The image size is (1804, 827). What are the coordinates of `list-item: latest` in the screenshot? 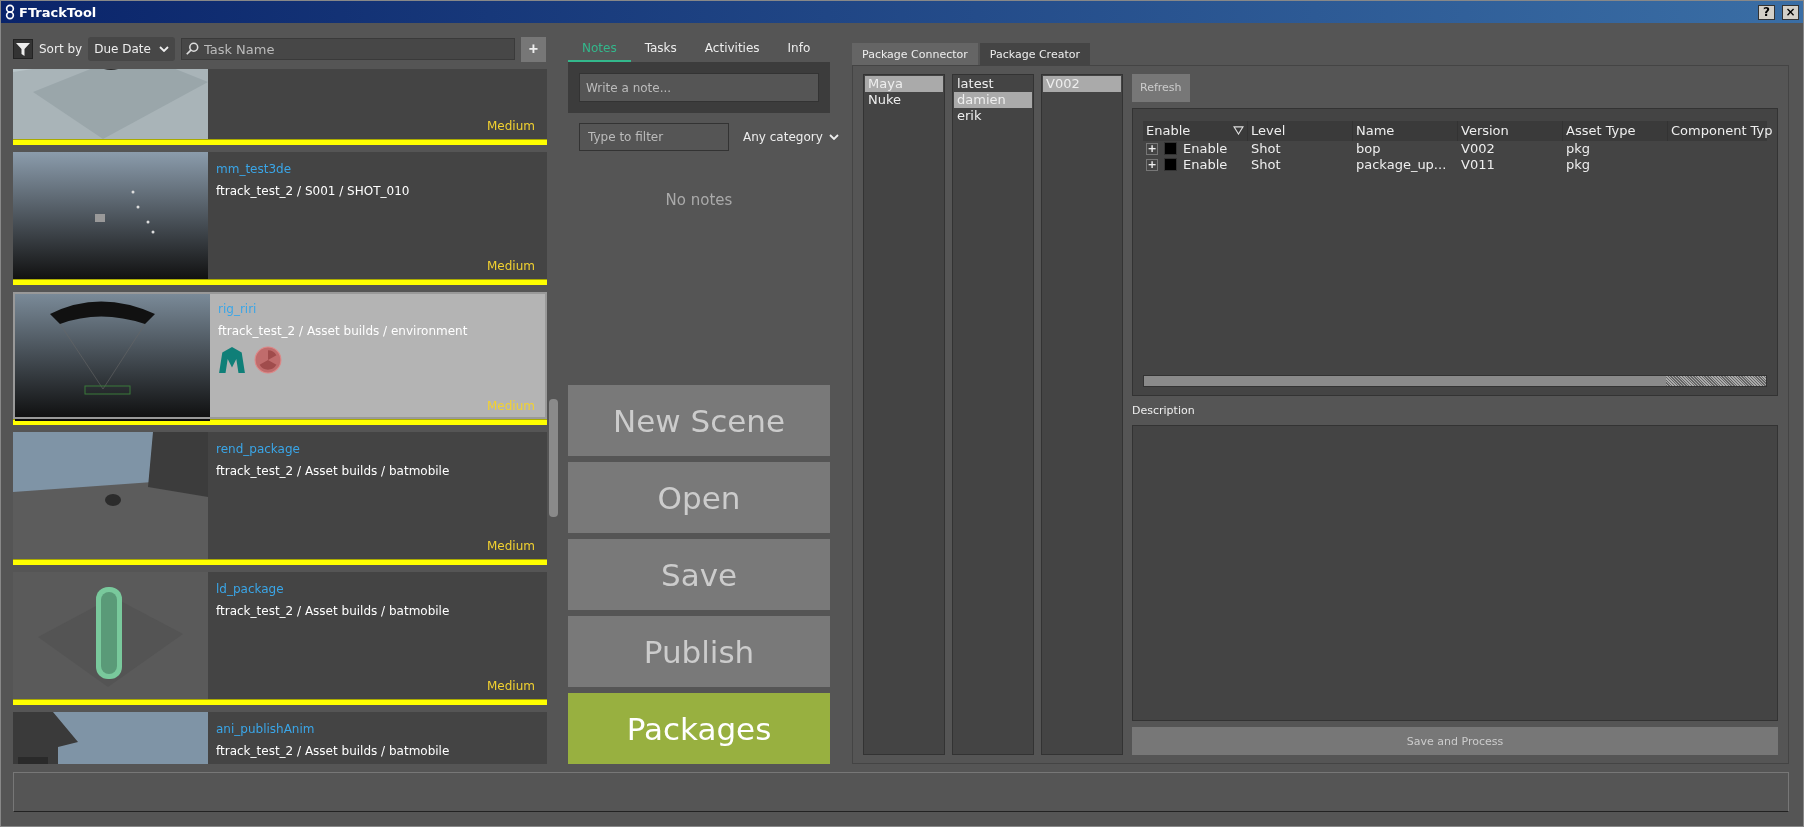 It's located at (993, 84).